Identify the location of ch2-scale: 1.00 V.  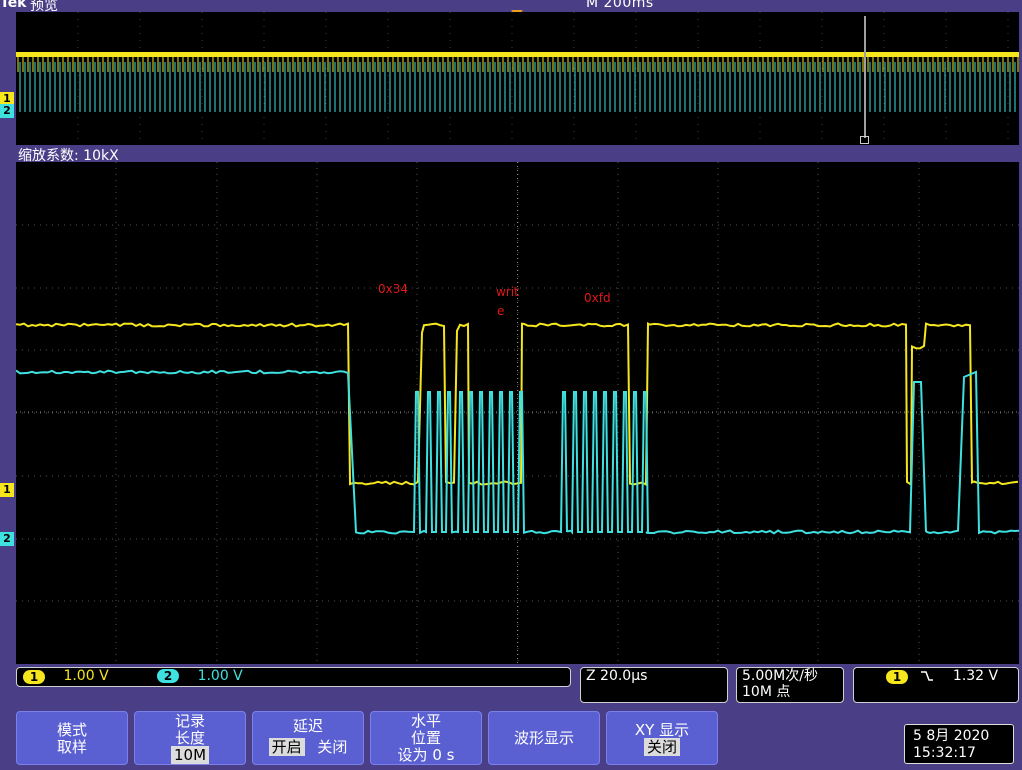
(220, 676).